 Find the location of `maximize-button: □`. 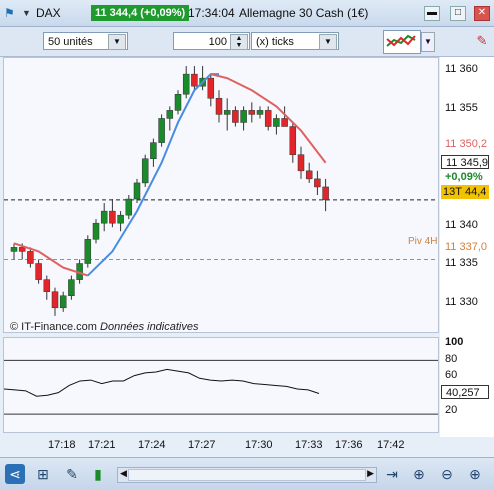

maximize-button: □ is located at coordinates (458, 13).